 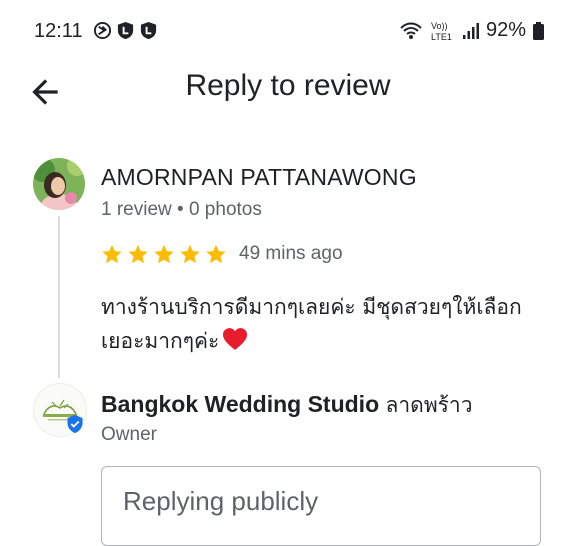 I want to click on verified-badge-icon, so click(x=75, y=424).